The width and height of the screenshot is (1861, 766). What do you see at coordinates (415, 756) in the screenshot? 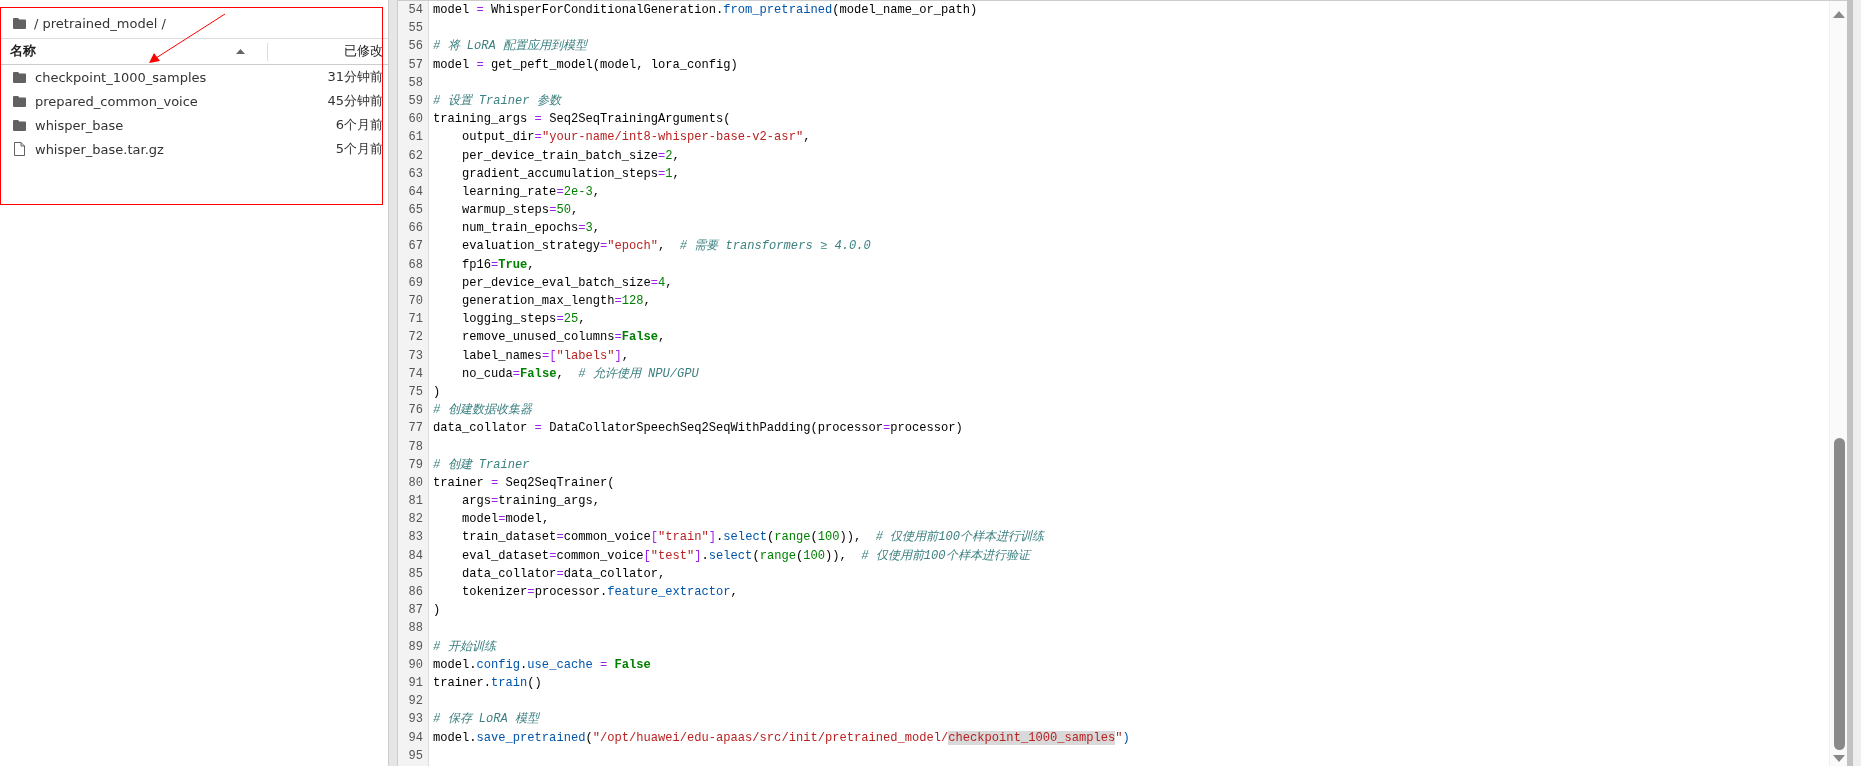
I see `line-number: 95` at bounding box center [415, 756].